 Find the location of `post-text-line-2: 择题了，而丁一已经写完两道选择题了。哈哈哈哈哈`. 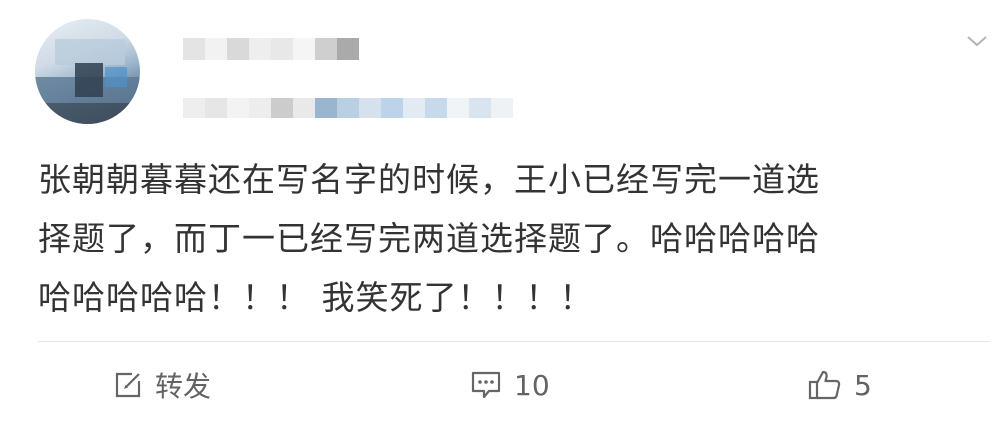

post-text-line-2: 择题了，而丁一已经写完两道选择题了。哈哈哈哈哈 is located at coordinates (429, 238).